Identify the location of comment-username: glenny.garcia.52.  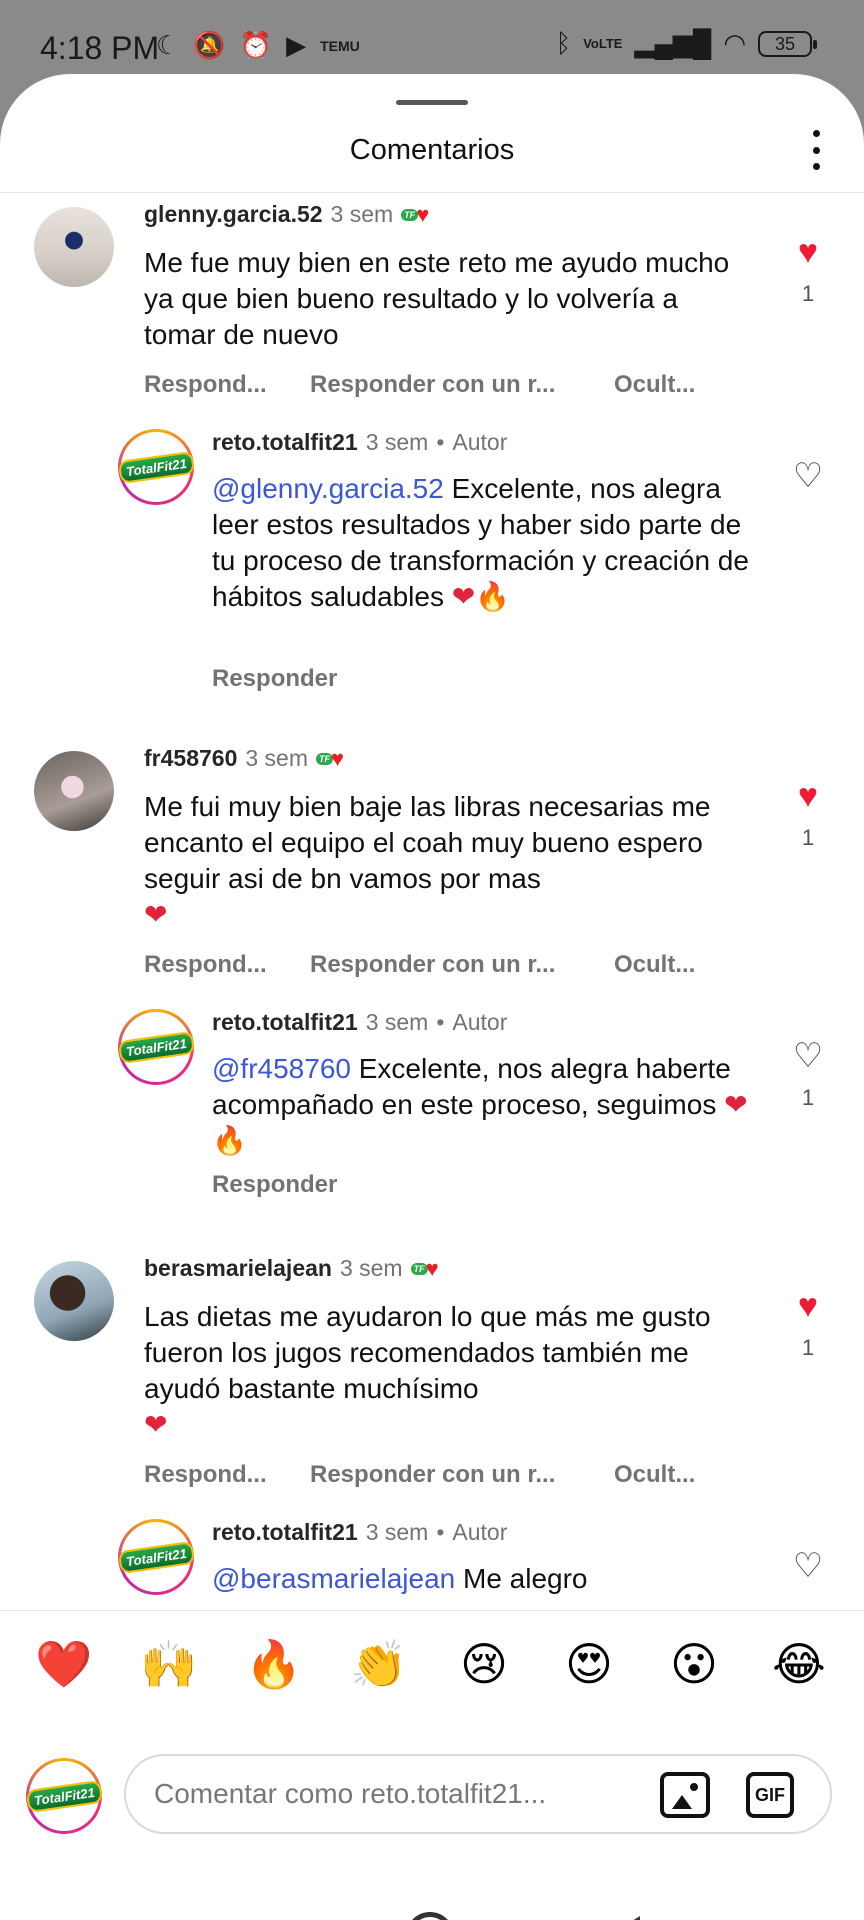
(233, 214).